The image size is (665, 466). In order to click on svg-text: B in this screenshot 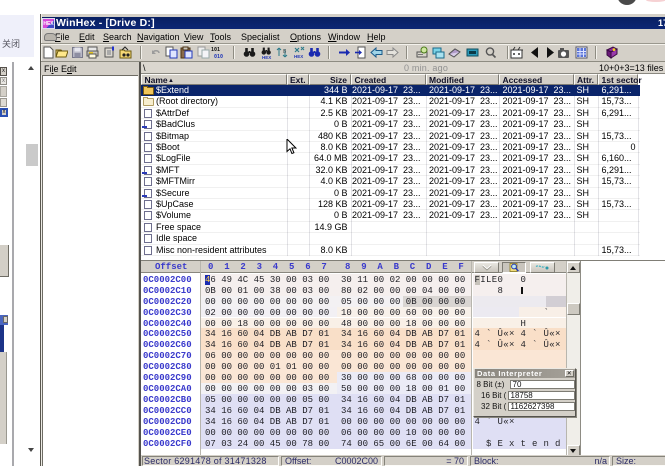, I will do `click(285, 52)`.